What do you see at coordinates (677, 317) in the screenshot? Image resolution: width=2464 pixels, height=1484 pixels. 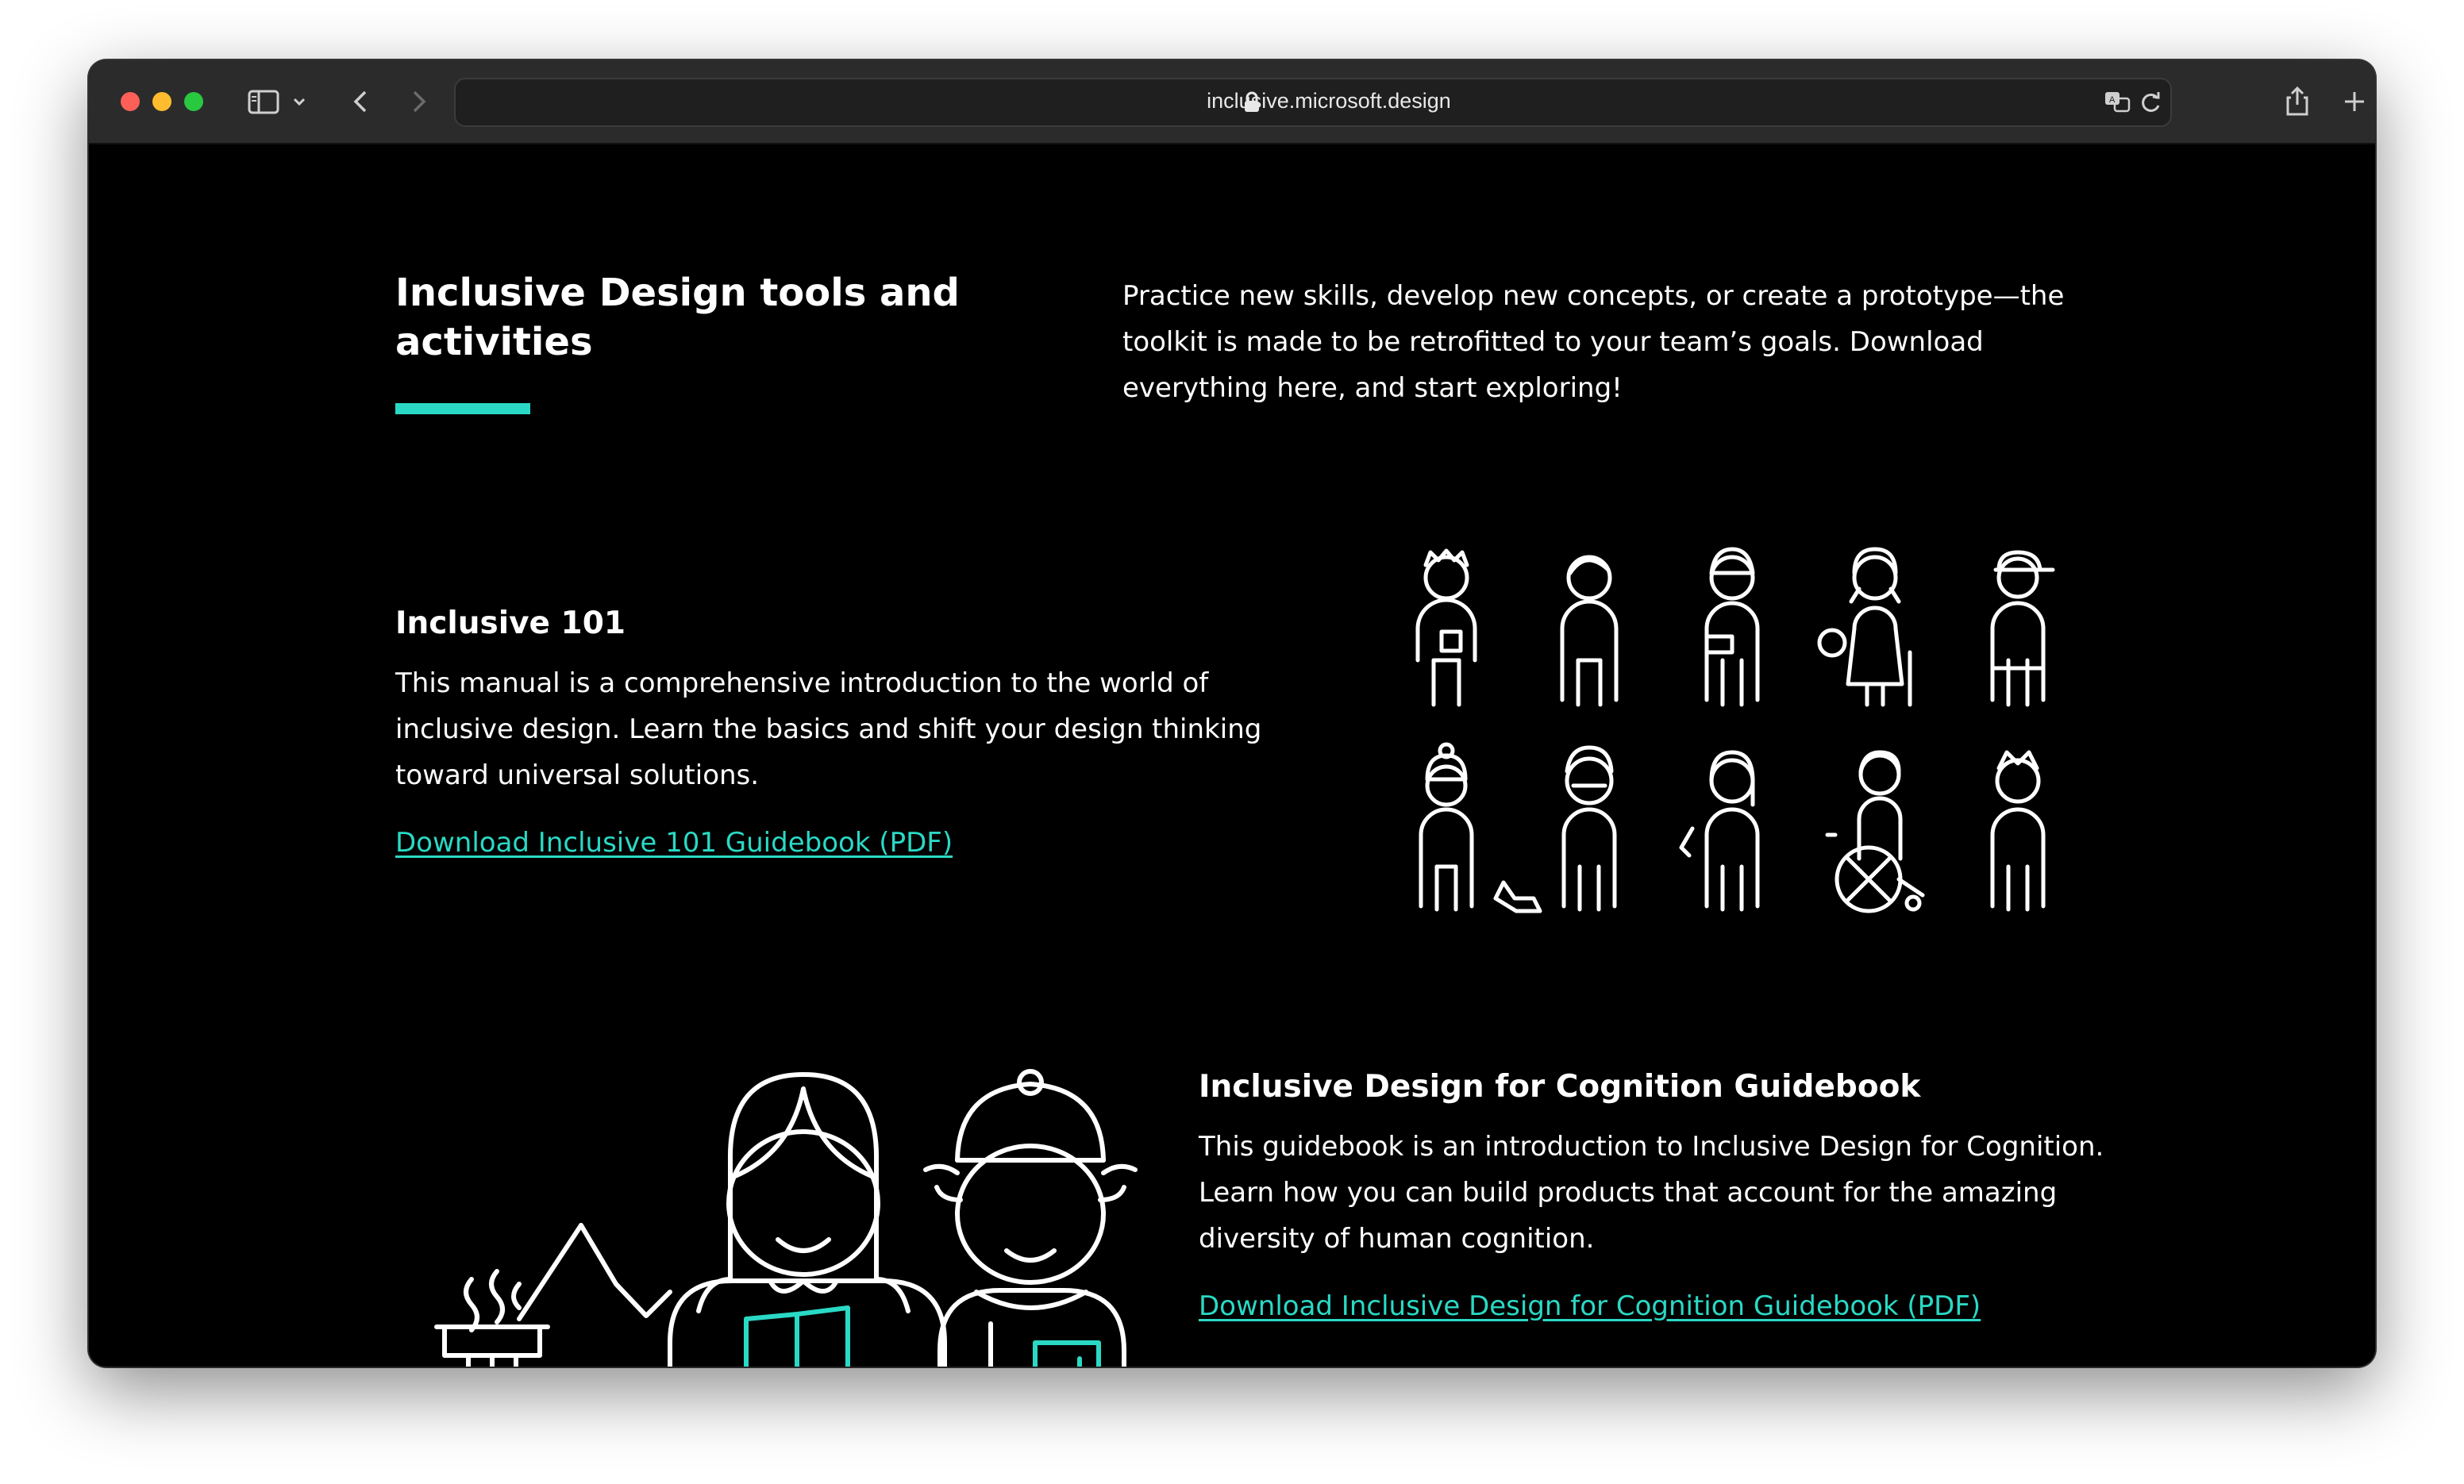 I see `page-title: Inclusive Design tools and activities` at bounding box center [677, 317].